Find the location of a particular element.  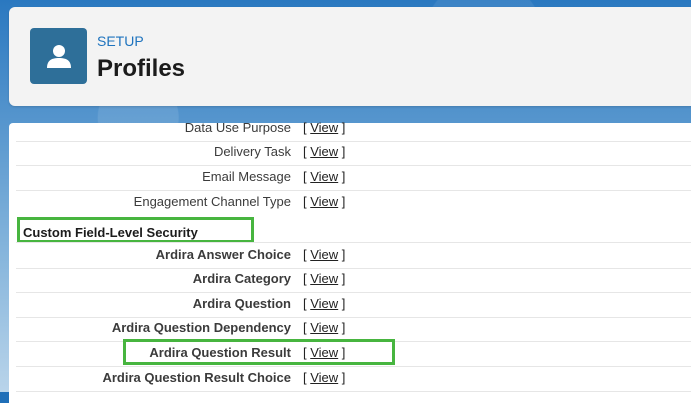

table-row: Ardira Question Result Choice [ View ] is located at coordinates (353, 379).